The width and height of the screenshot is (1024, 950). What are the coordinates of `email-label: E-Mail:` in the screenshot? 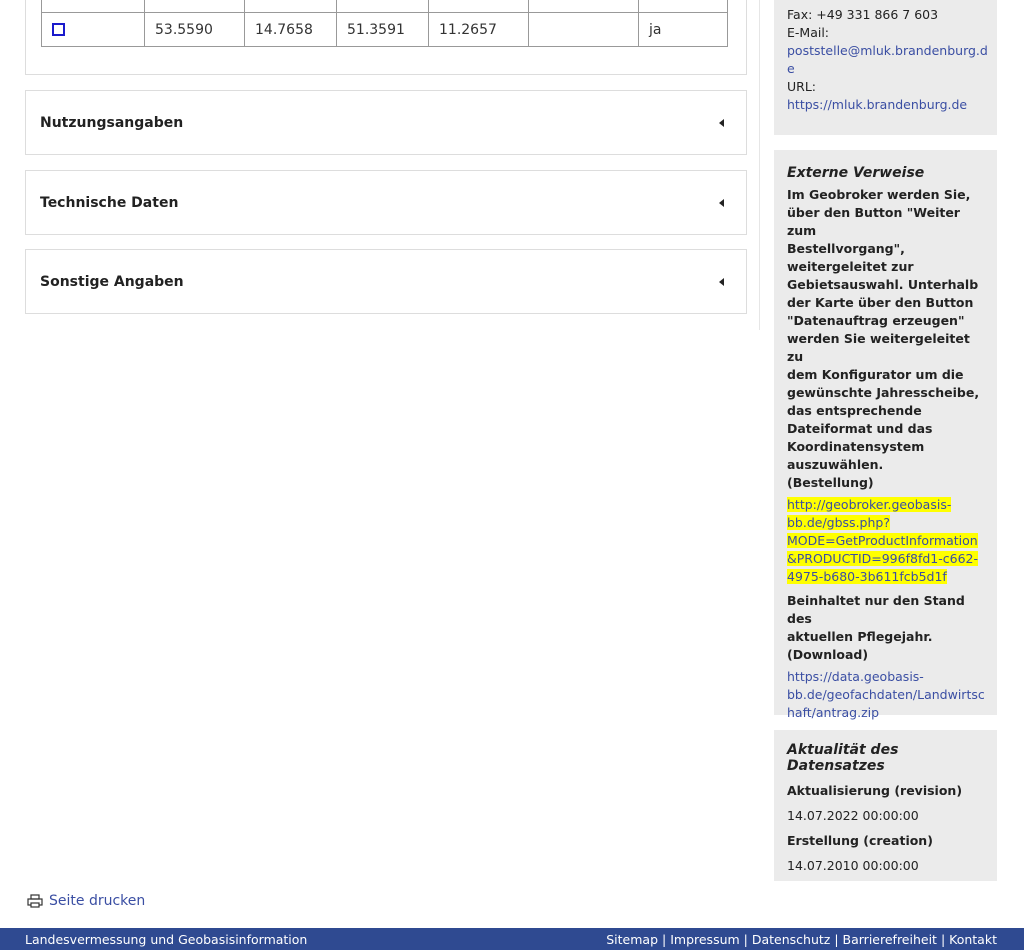 It's located at (808, 32).